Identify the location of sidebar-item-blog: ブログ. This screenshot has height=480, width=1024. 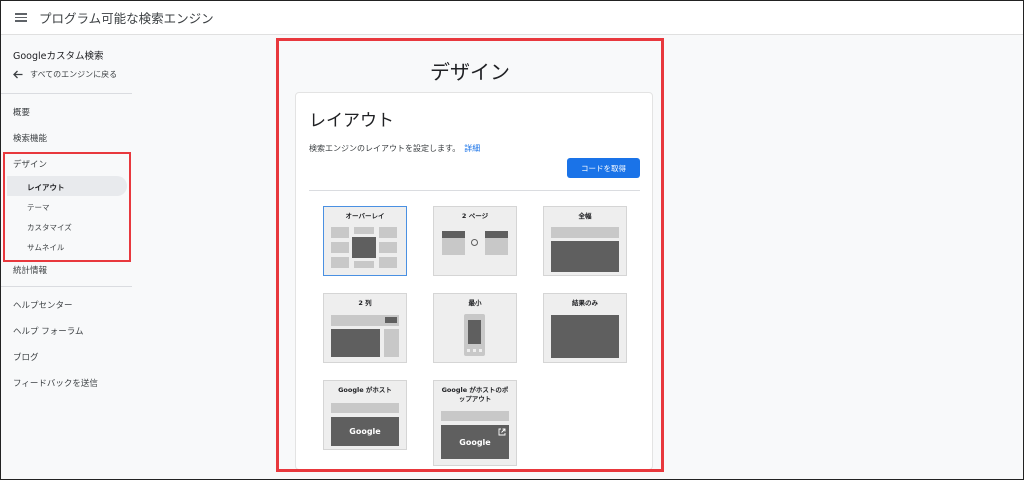
(26, 357).